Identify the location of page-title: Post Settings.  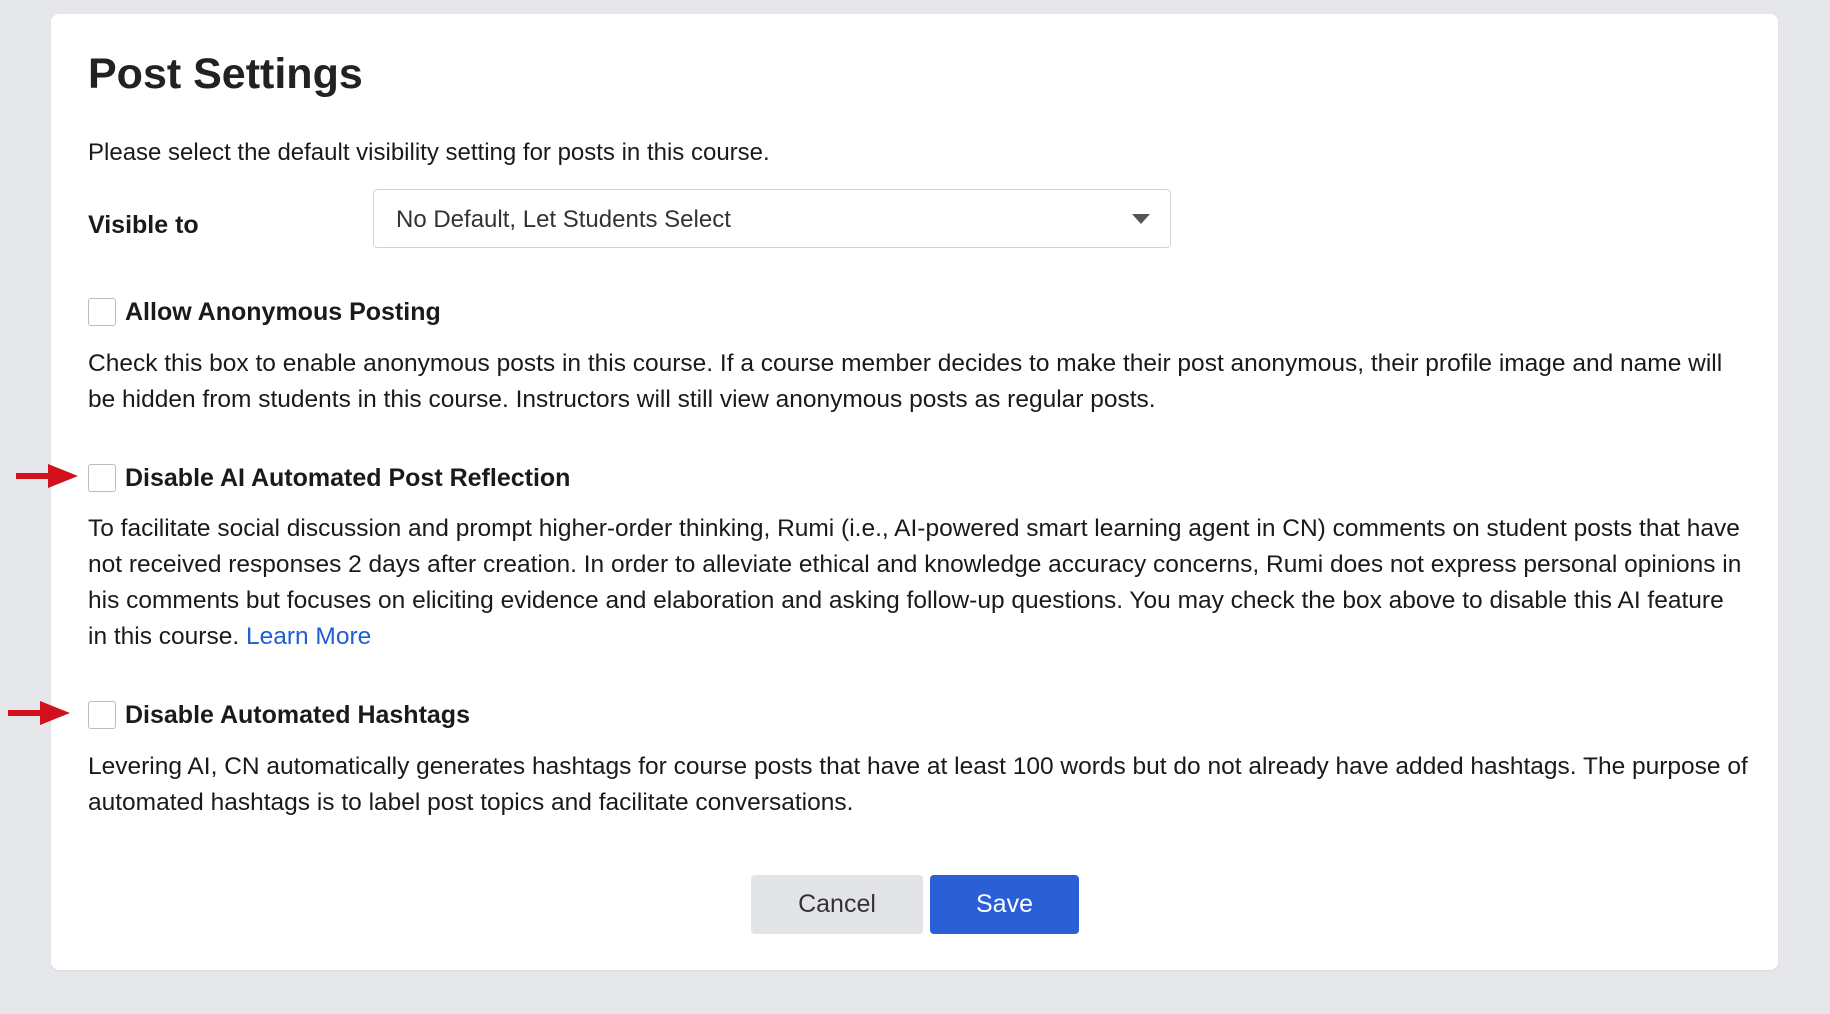
(225, 74).